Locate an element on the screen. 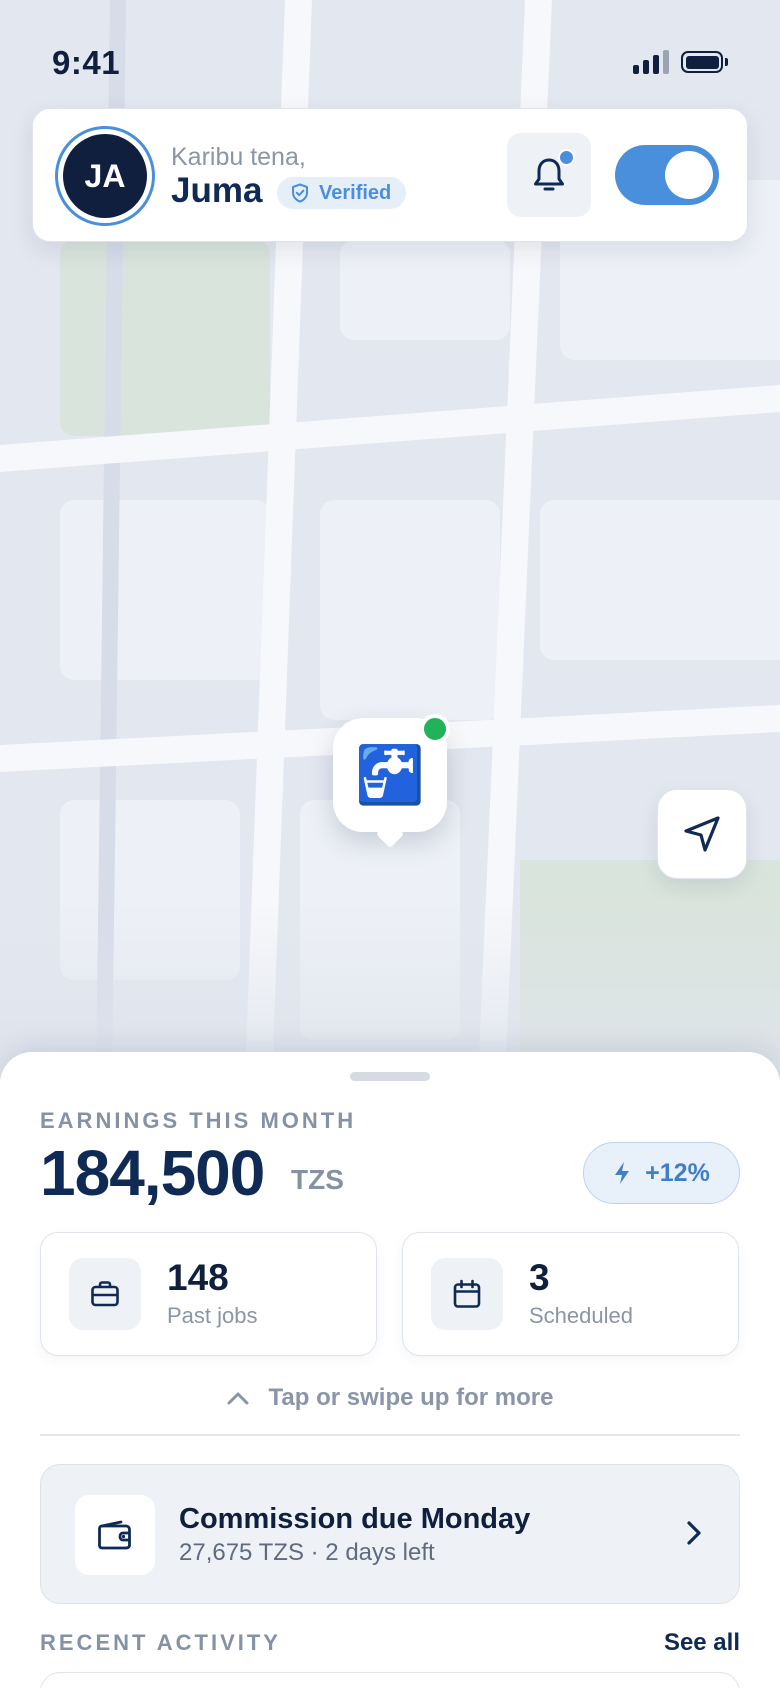 Image resolution: width=780 pixels, height=1688 pixels. see-all-link: See all is located at coordinates (702, 1643).